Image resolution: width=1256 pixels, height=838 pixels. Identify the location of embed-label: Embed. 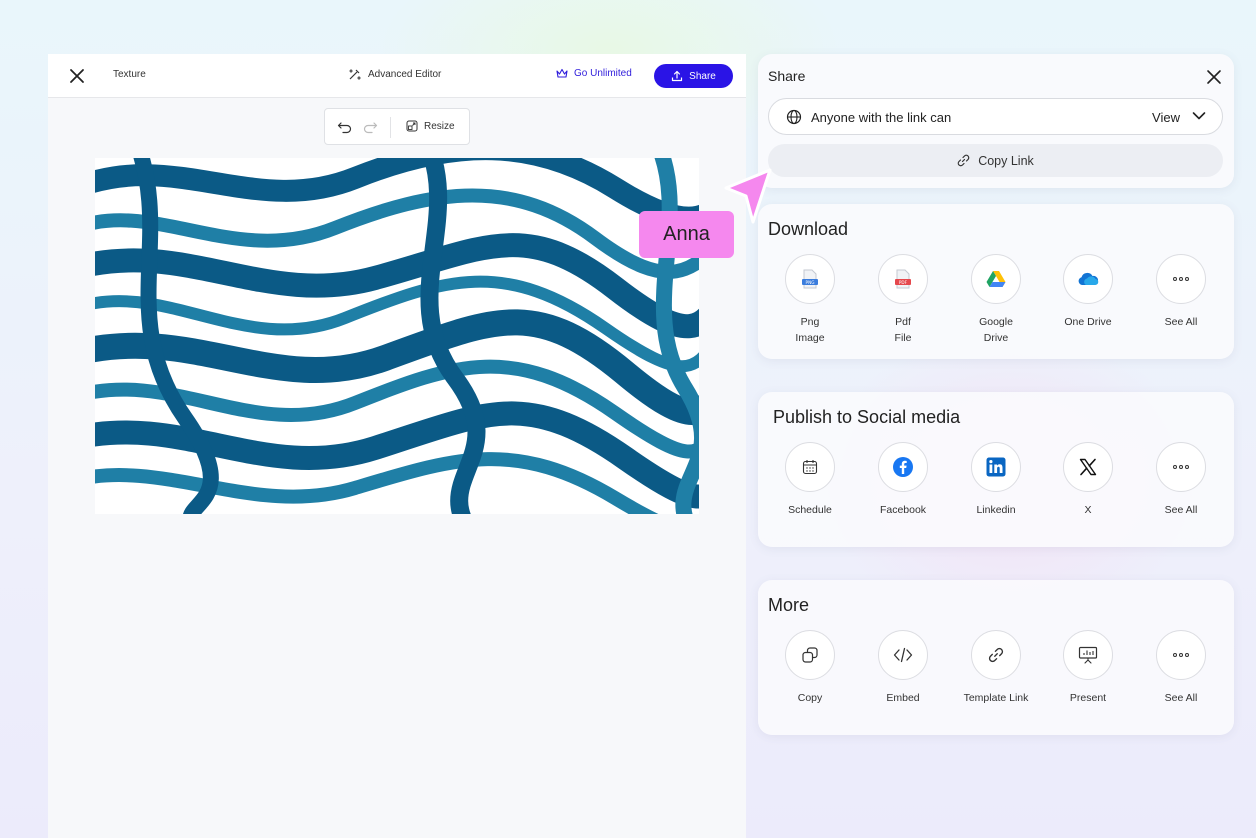
(903, 698).